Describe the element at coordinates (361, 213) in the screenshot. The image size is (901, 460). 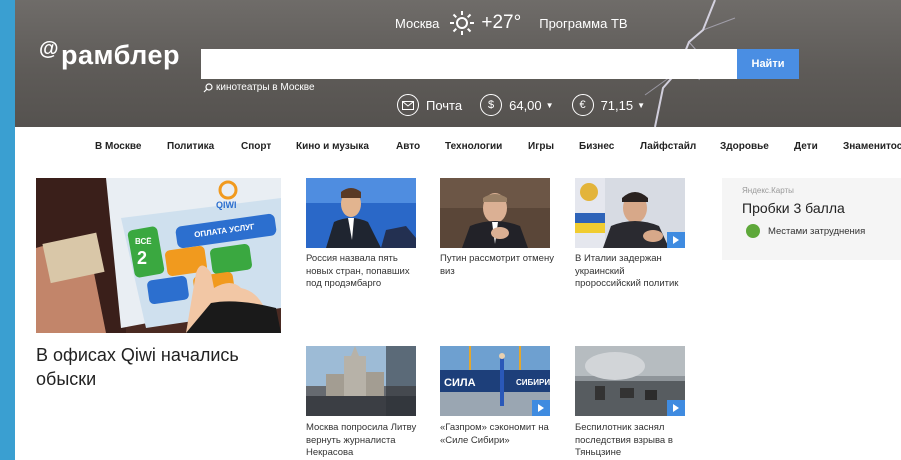
I see `news-thumb-medvedev` at that location.